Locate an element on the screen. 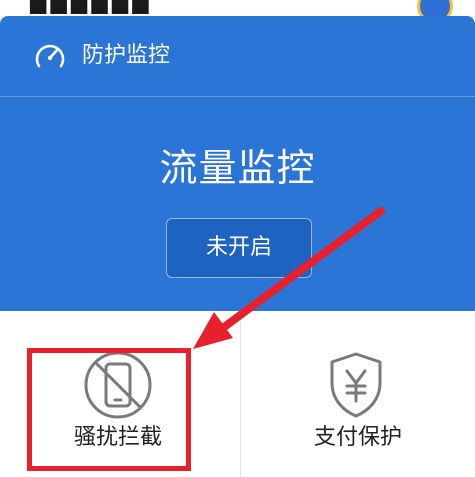  yuan-shield-icon is located at coordinates (356, 385).